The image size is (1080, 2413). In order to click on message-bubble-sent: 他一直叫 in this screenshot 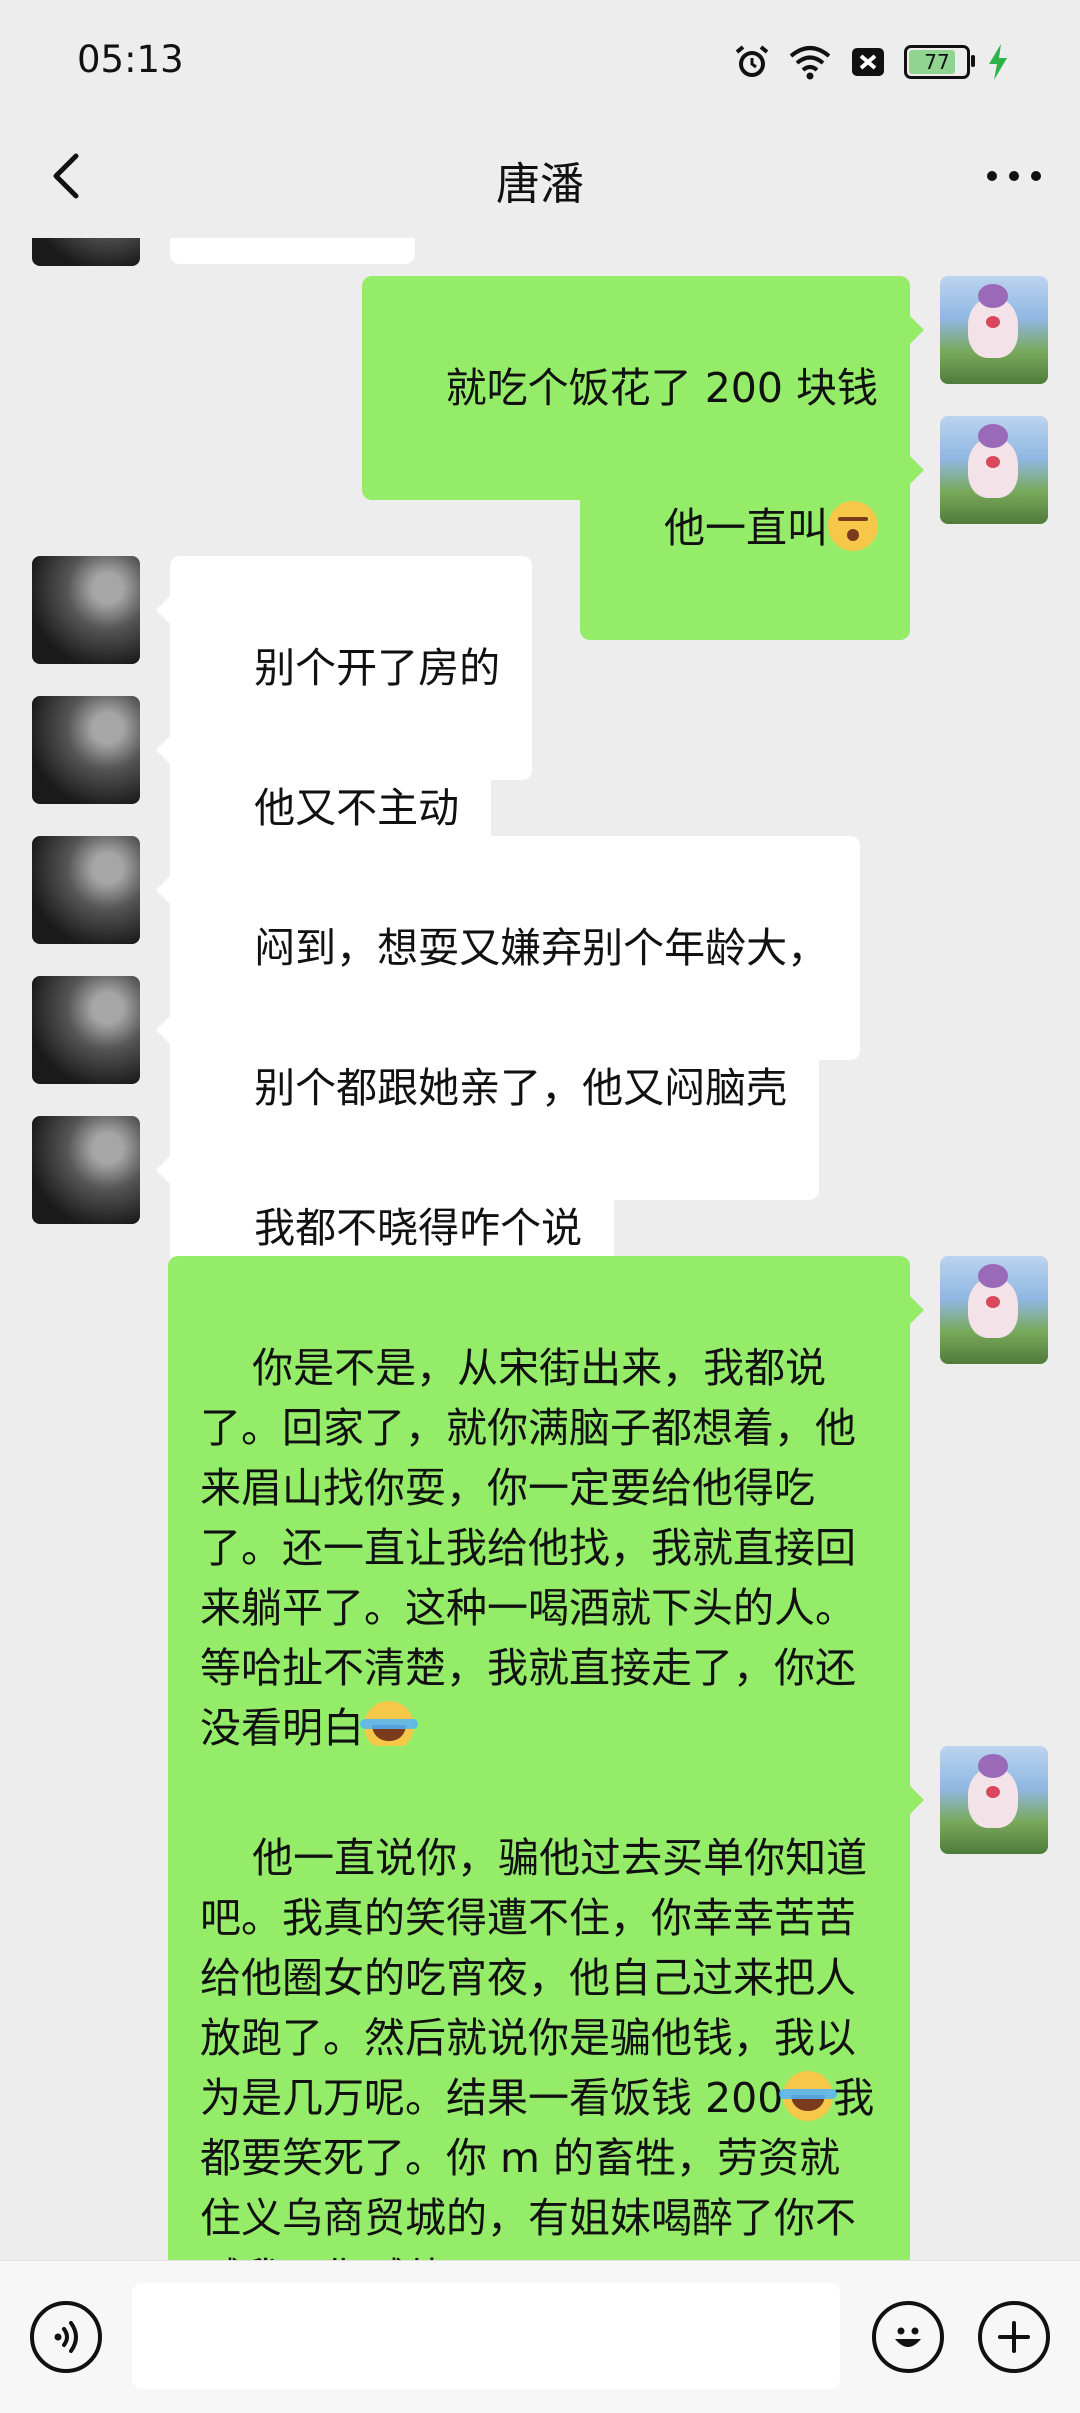, I will do `click(752, 528)`.